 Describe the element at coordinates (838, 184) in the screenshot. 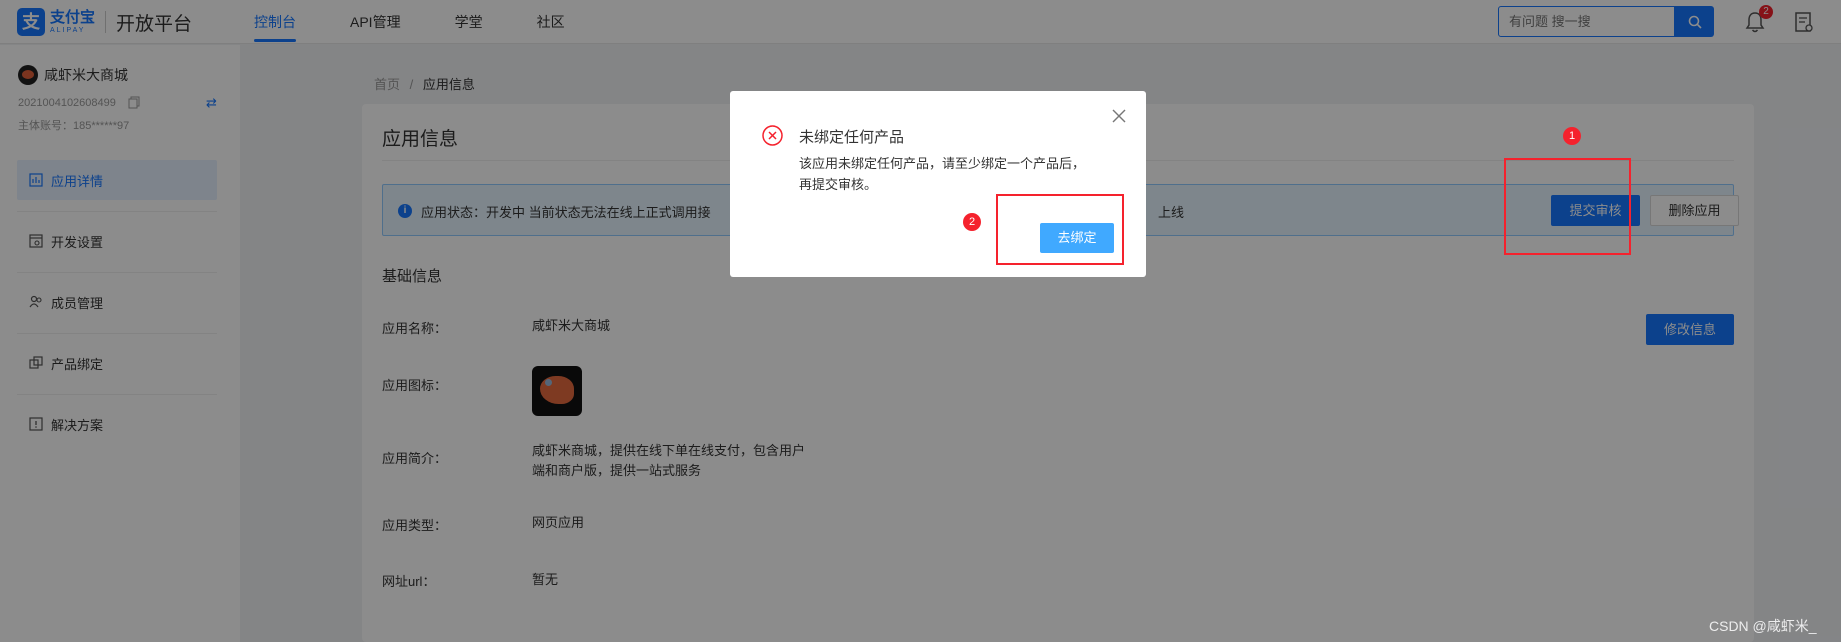

I see `modal-body-line2: 再提交审核。` at that location.